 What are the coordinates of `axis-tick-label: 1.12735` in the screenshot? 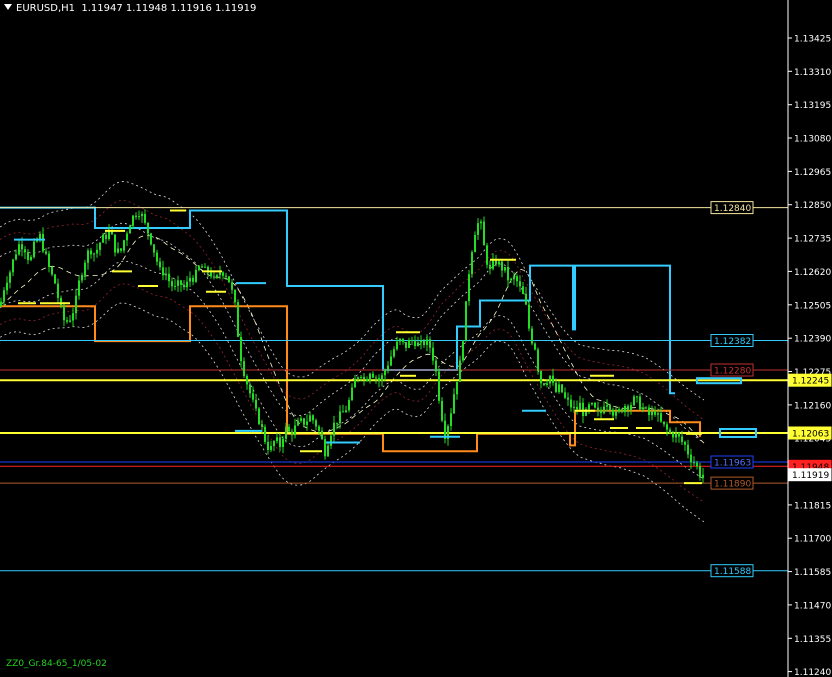 It's located at (812, 240).